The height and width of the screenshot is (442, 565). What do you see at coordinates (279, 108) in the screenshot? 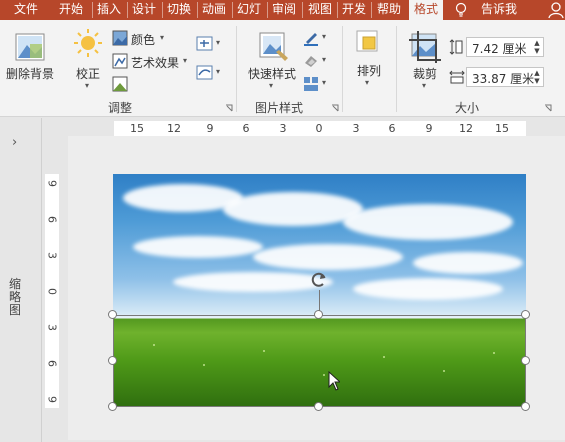
I see `picture-styles-group-label: 图片样式` at bounding box center [279, 108].